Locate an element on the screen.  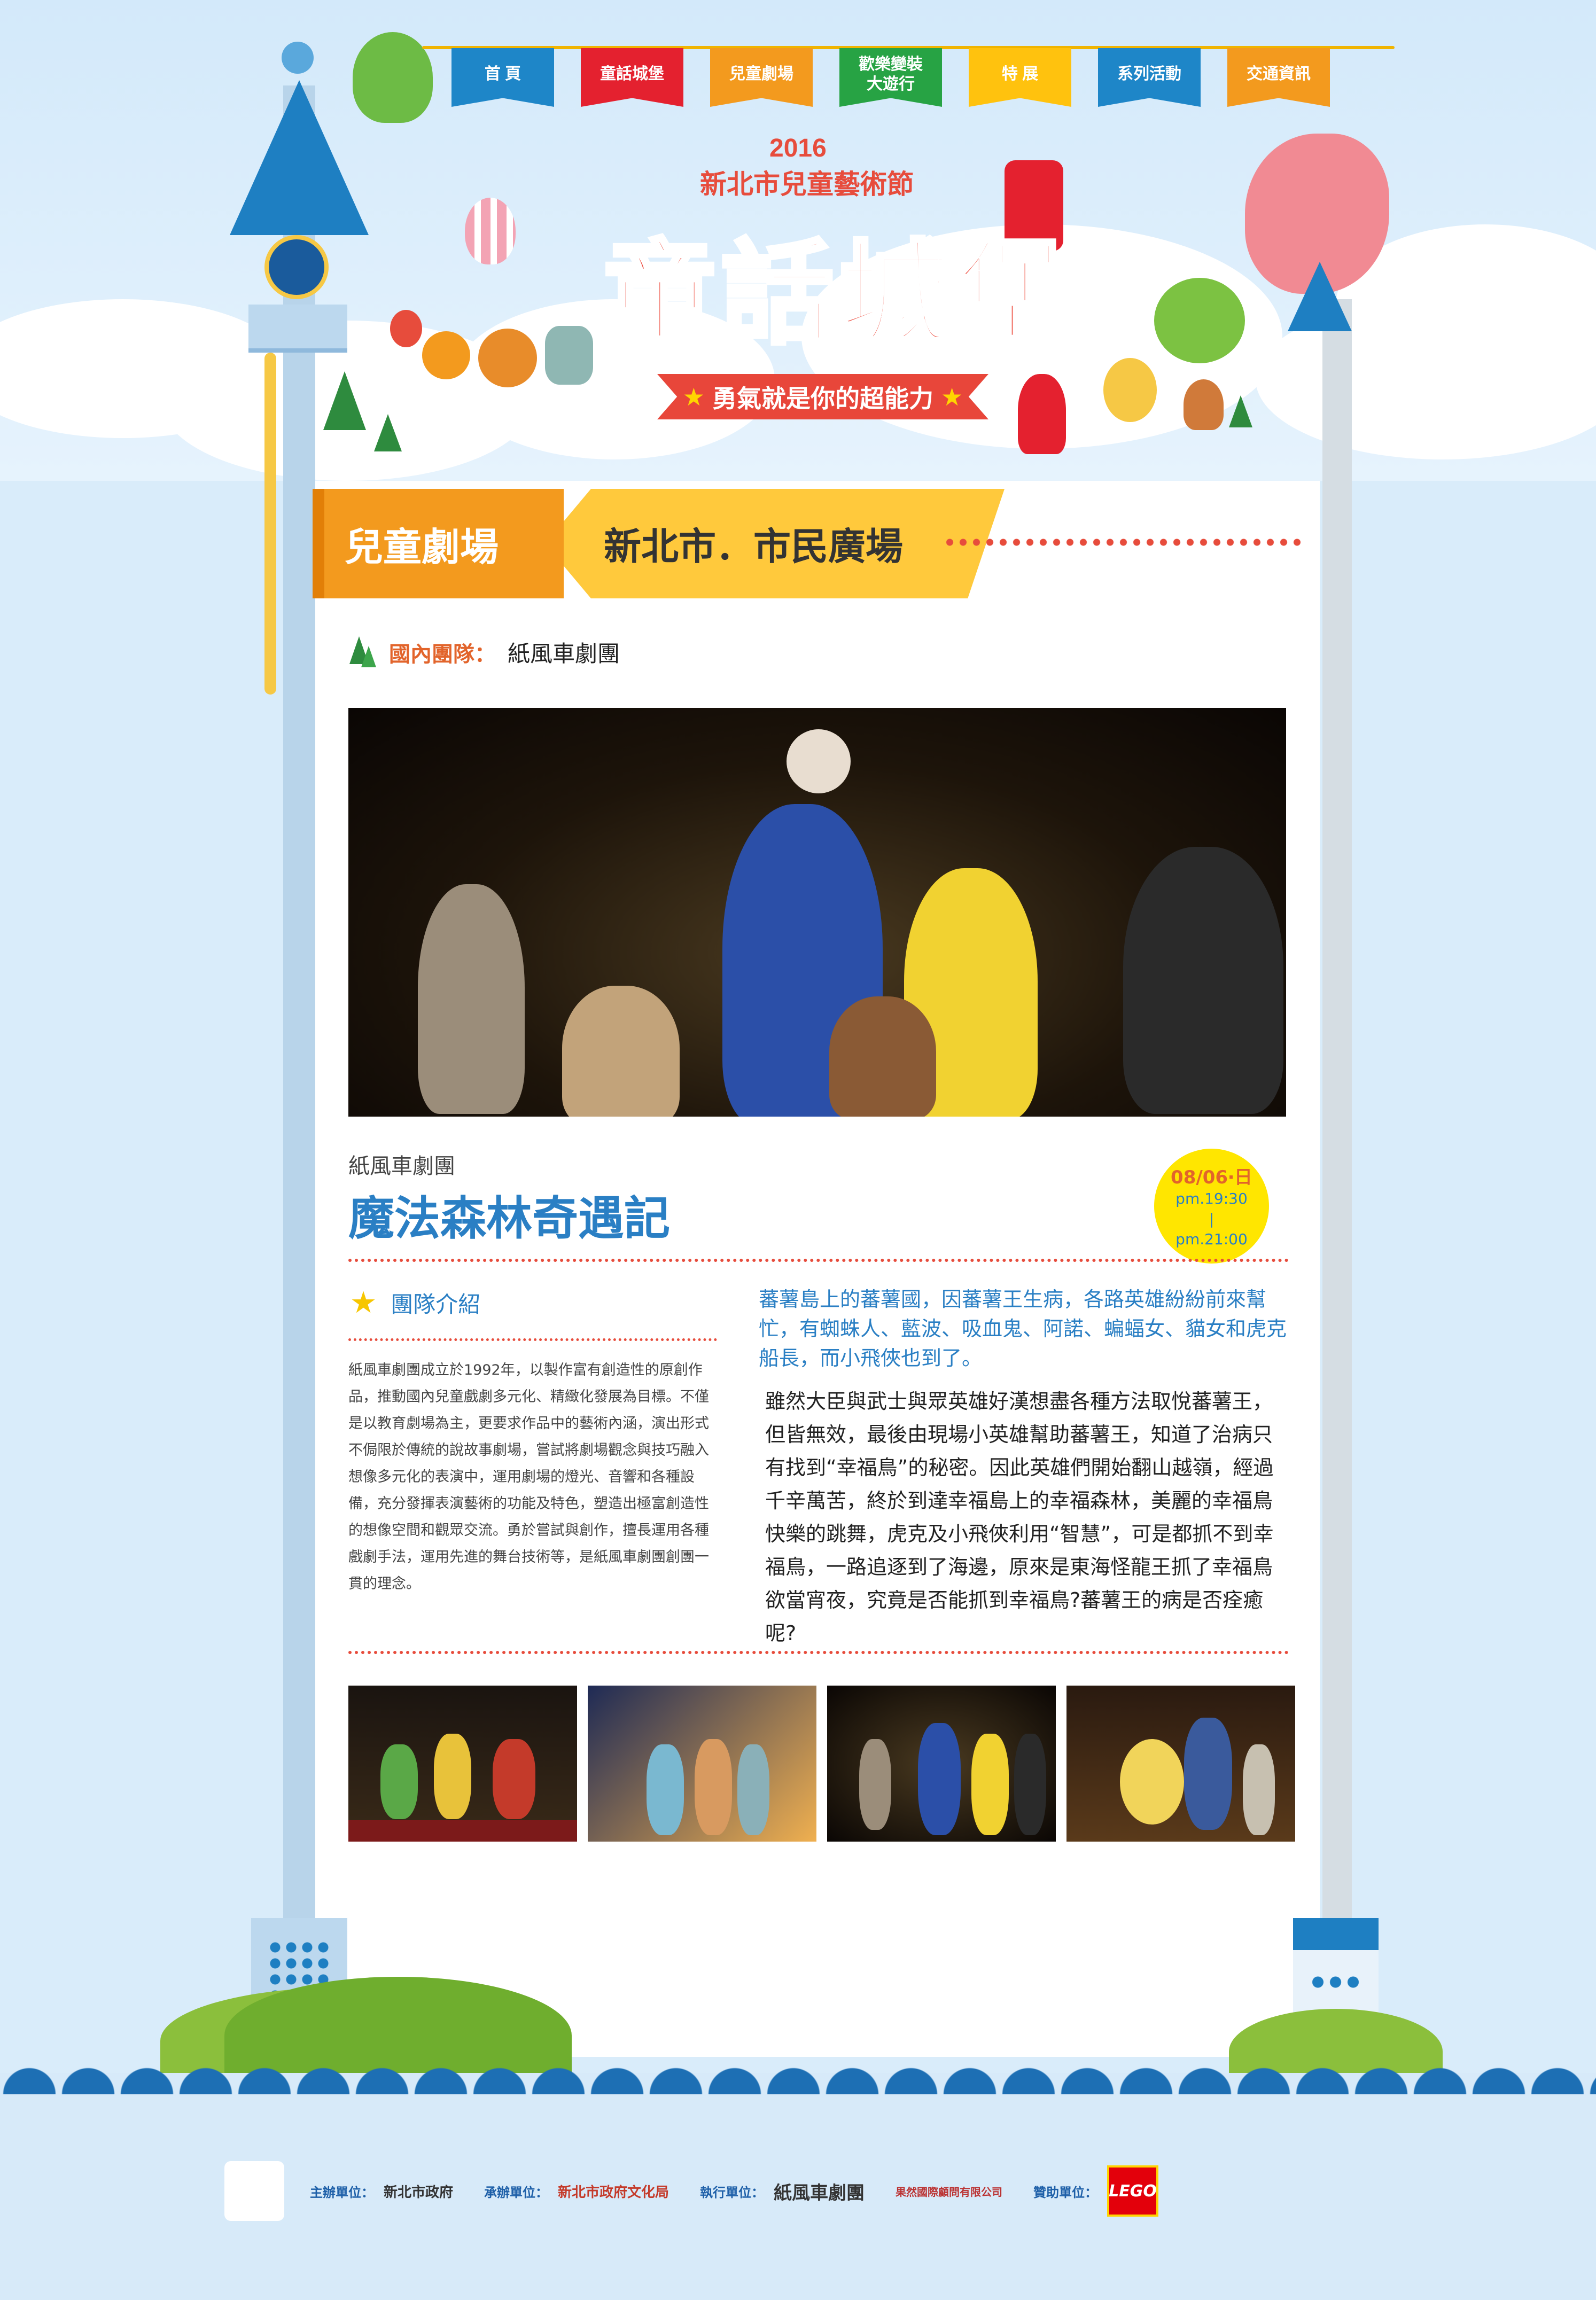
co-org: 新北市政府文化局 is located at coordinates (613, 2193).